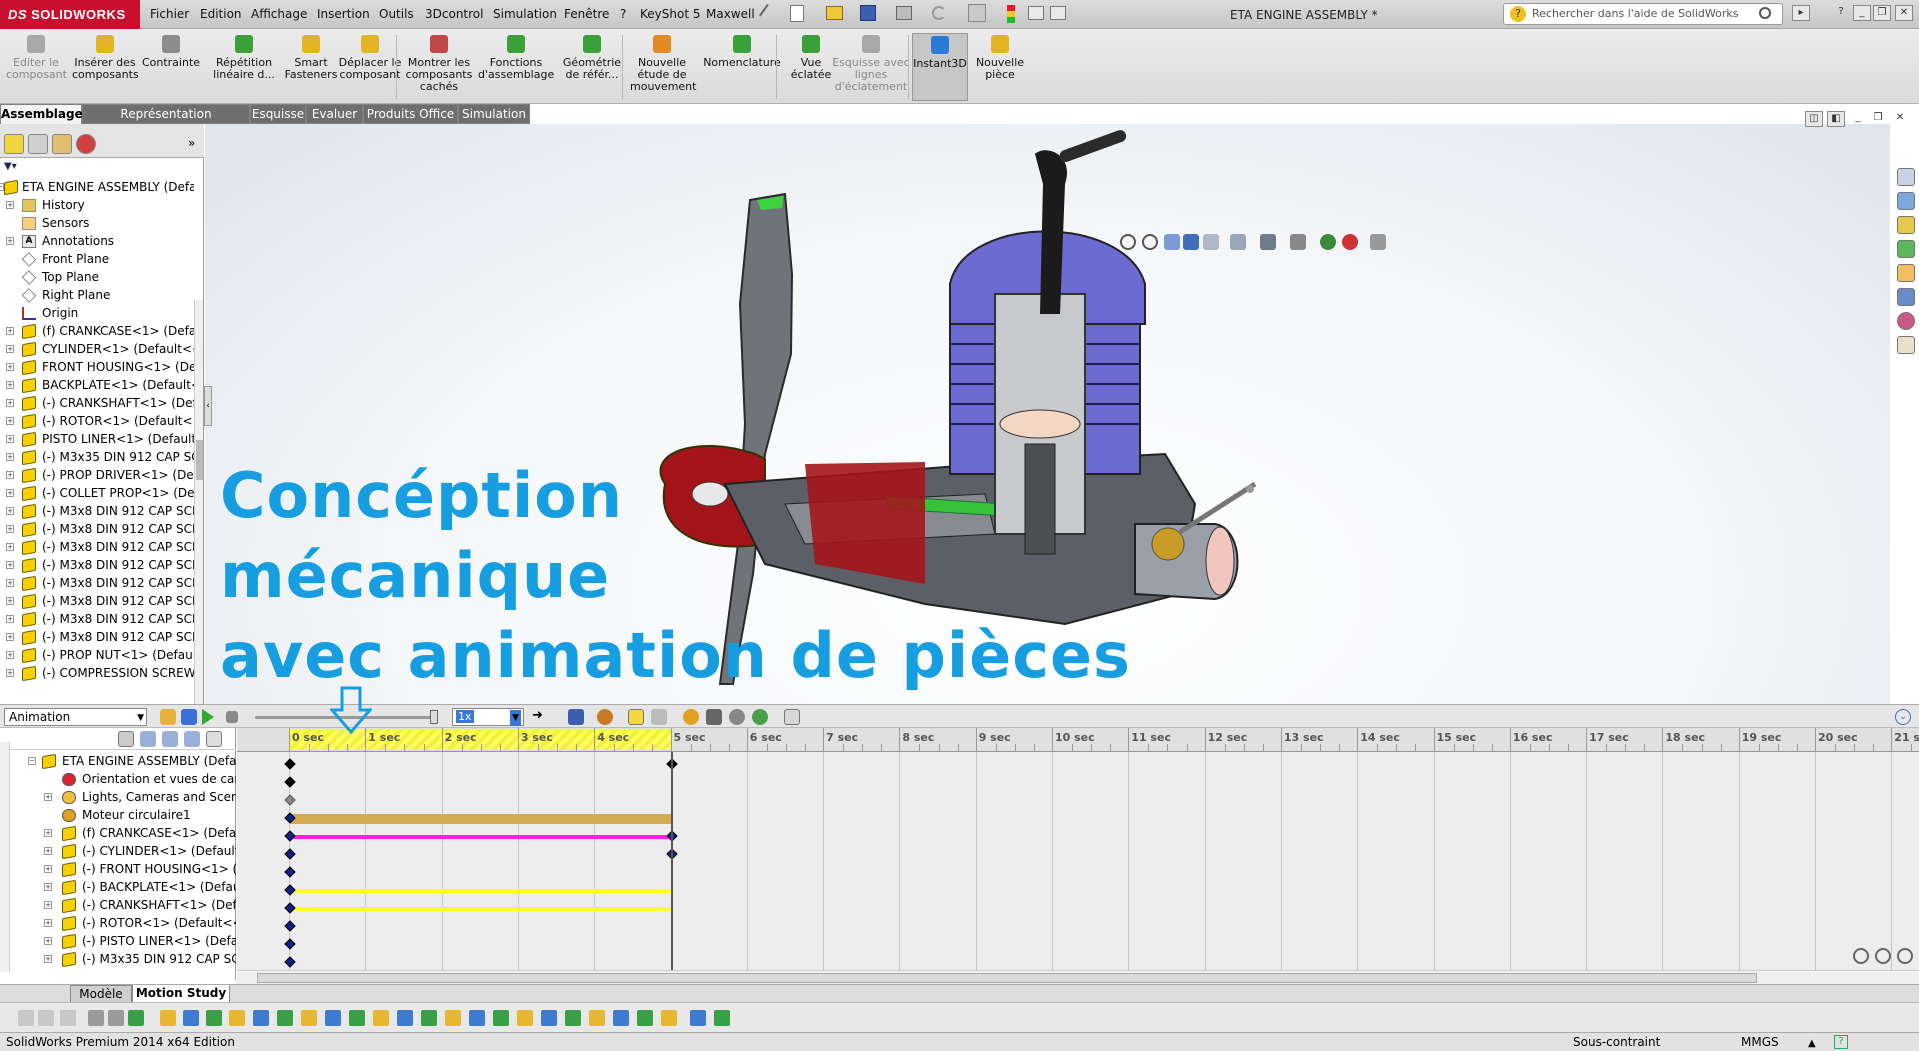 This screenshot has width=1919, height=1051. I want to click on scenes-icon, so click(1906, 321).